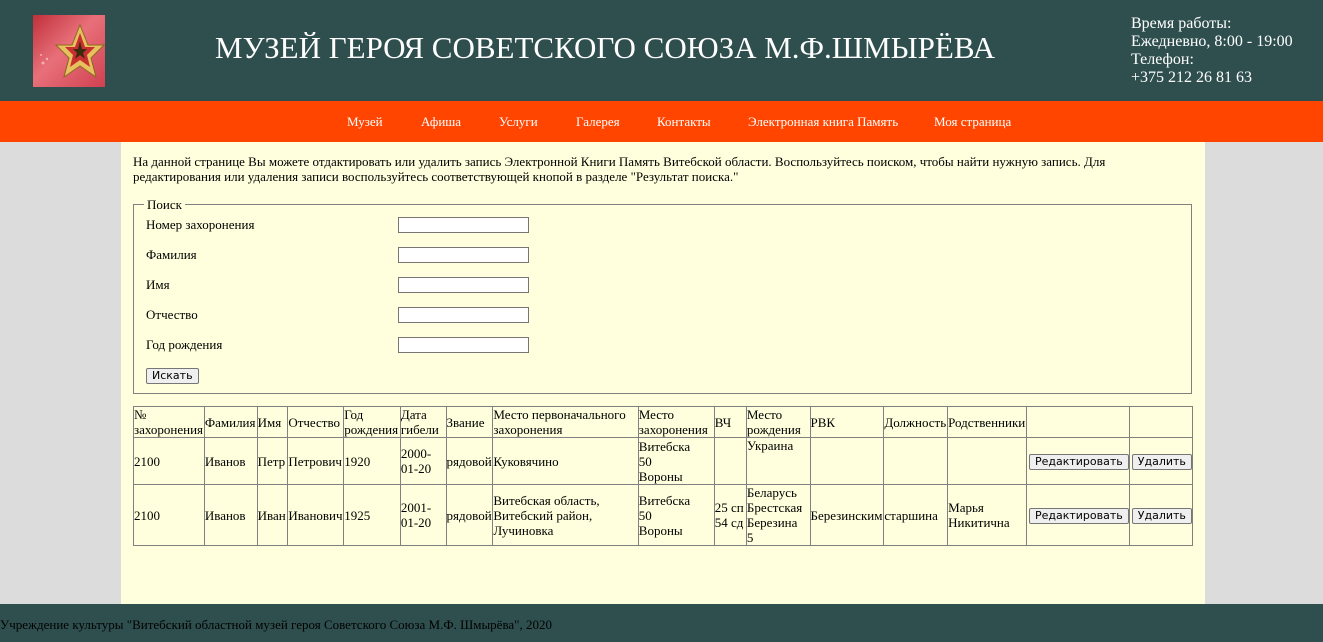  What do you see at coordinates (730, 461) in the screenshot?
I see `cell-unit` at bounding box center [730, 461].